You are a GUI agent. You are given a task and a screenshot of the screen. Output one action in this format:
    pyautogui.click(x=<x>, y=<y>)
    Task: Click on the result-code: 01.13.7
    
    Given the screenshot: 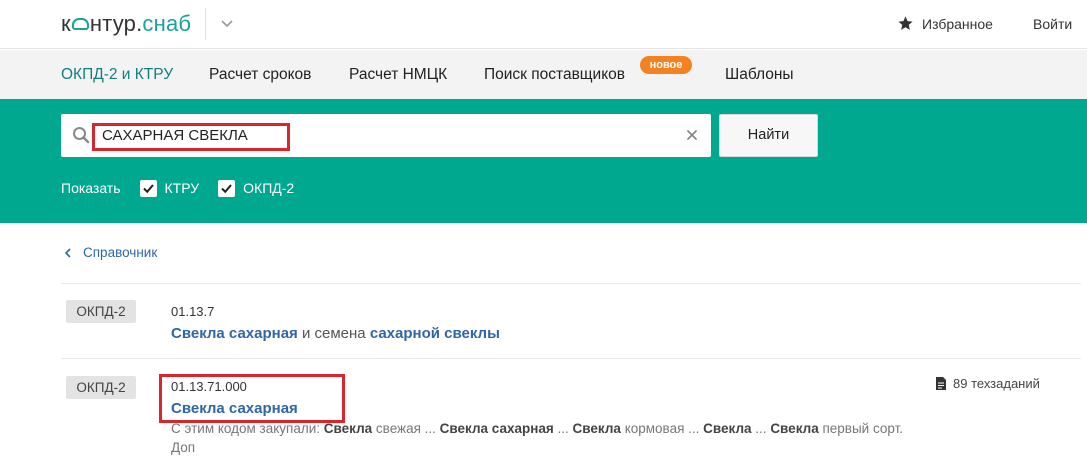 What is the action you would take?
    pyautogui.click(x=193, y=311)
    